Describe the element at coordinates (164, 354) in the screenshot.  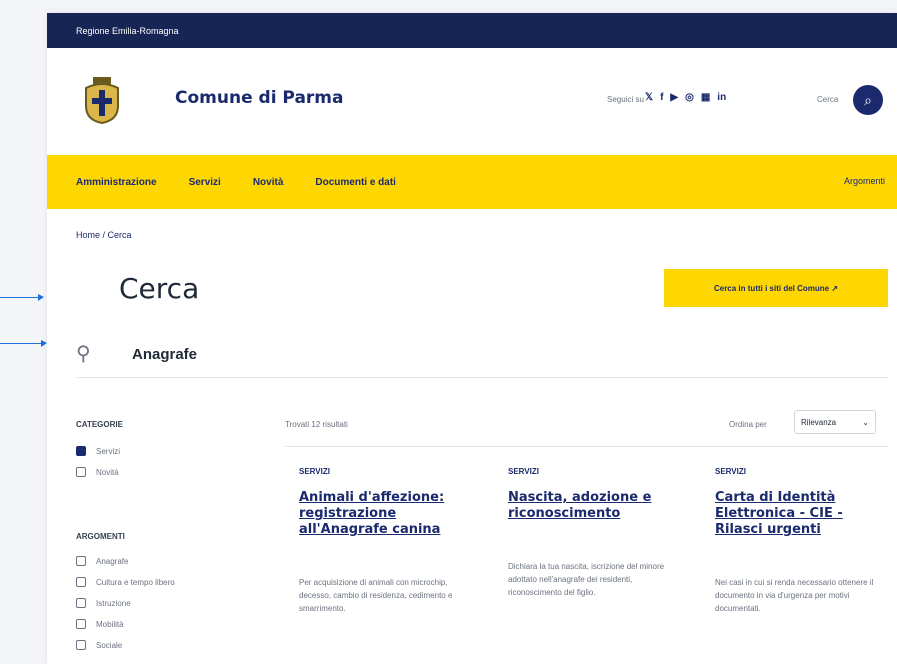
I see `search-input: Anagrafe` at that location.